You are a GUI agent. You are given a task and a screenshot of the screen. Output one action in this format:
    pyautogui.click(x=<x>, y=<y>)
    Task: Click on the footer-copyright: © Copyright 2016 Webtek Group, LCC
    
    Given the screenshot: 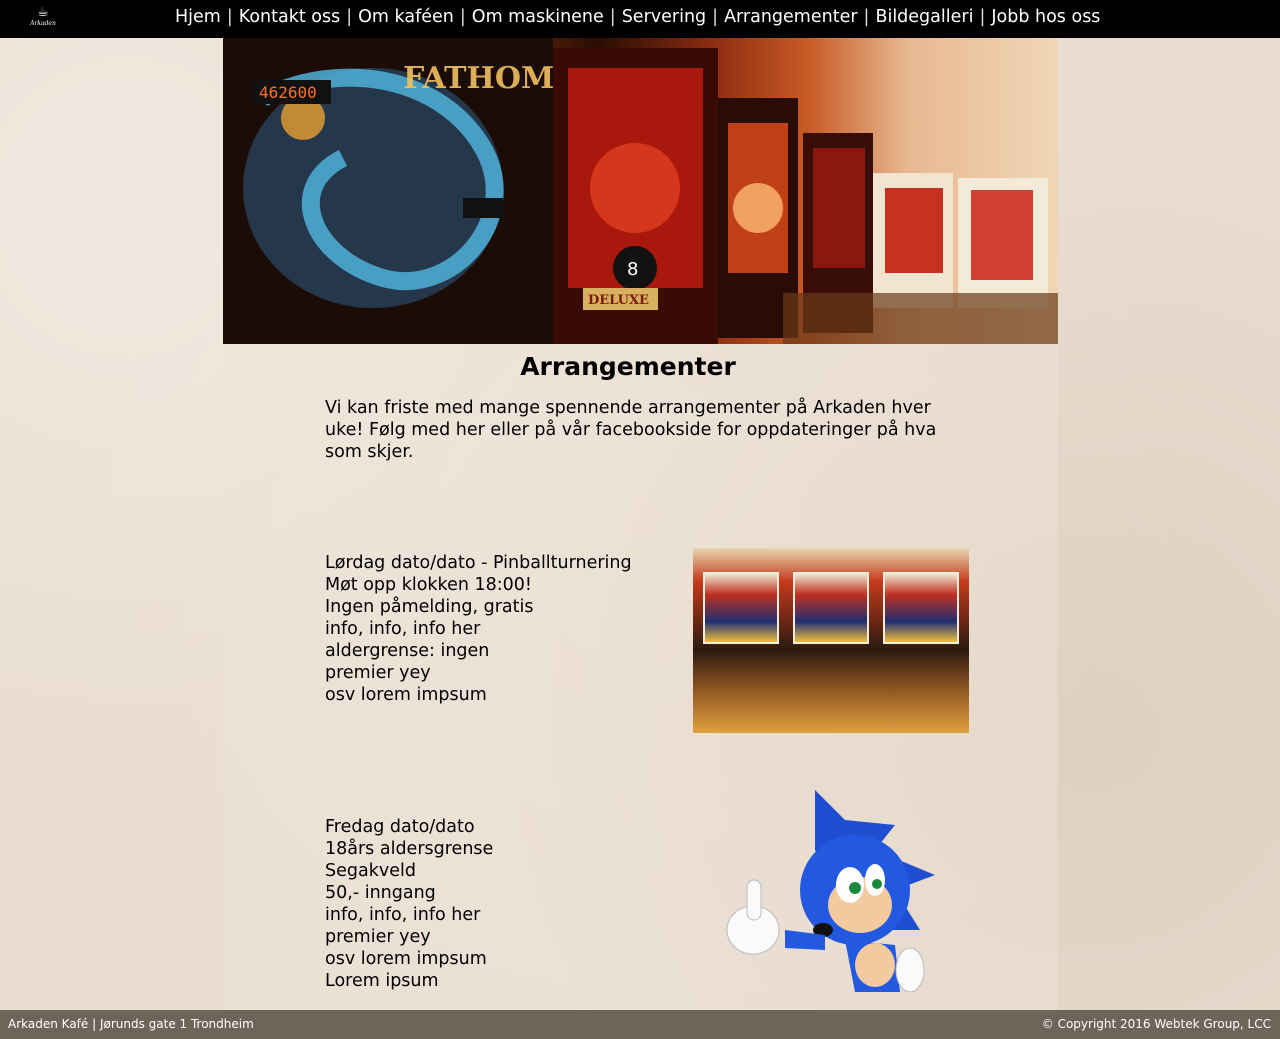 What is the action you would take?
    pyautogui.click(x=1156, y=1024)
    